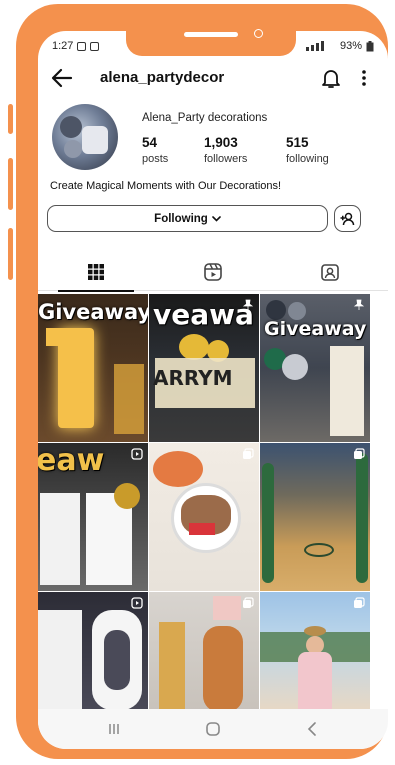 This screenshot has width=395, height=765. What do you see at coordinates (331, 78) in the screenshot?
I see `bell-icon` at bounding box center [331, 78].